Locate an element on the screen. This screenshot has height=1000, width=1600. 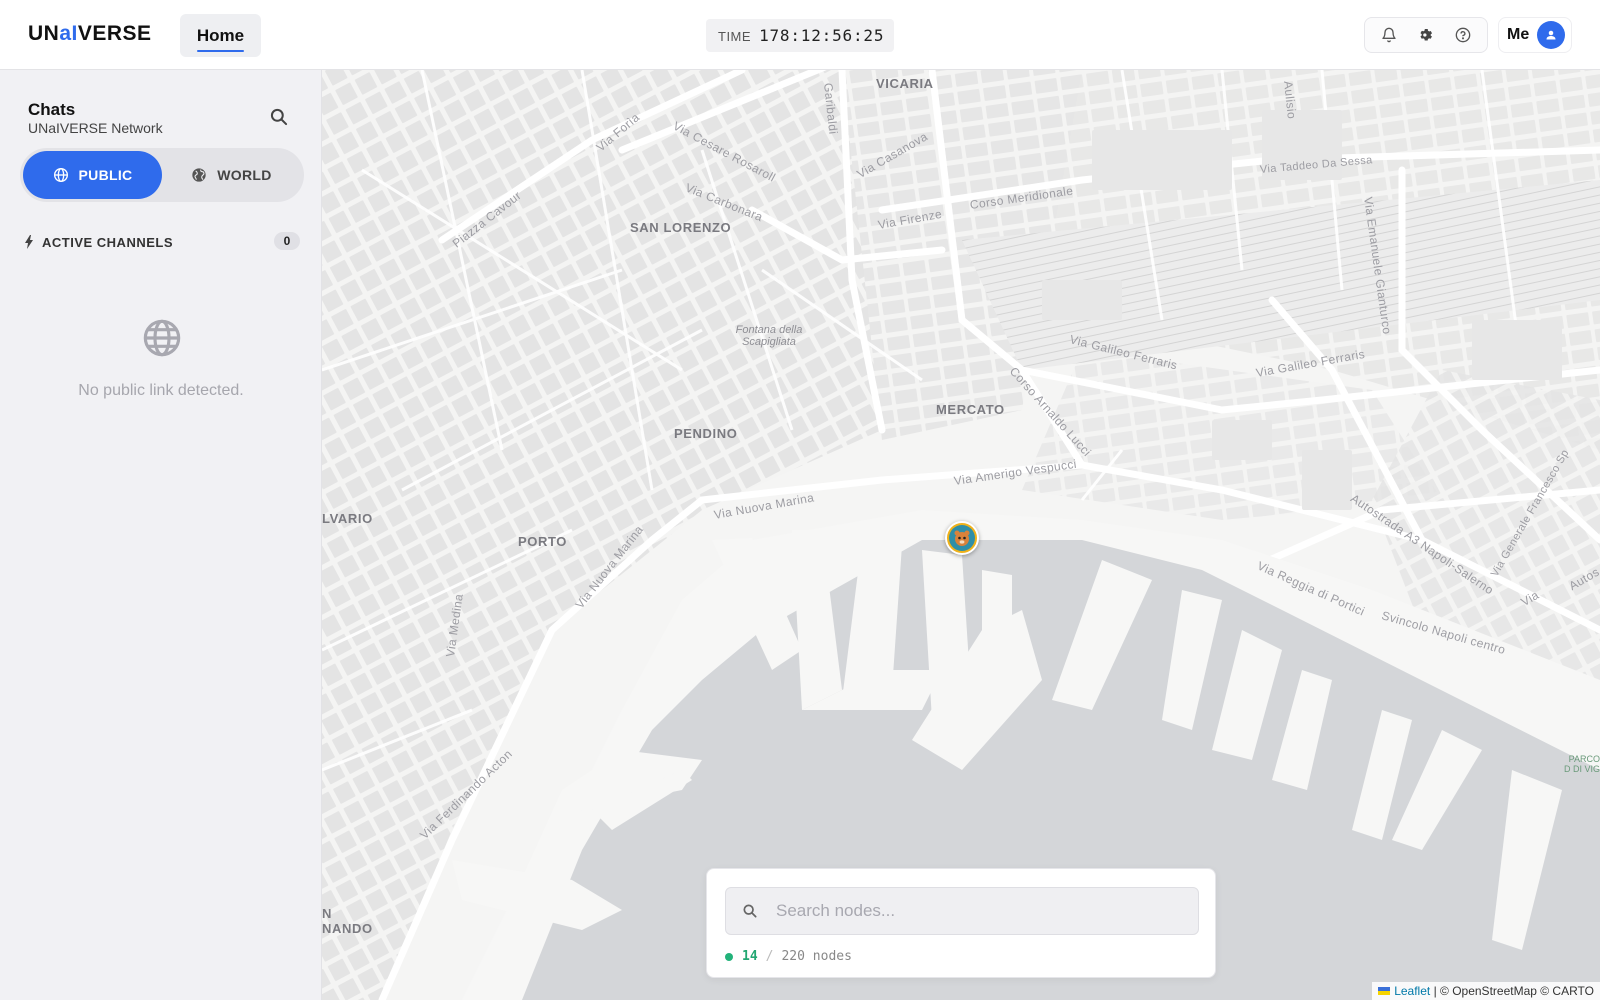
tab-public-label: PUBLIC is located at coordinates (105, 175).